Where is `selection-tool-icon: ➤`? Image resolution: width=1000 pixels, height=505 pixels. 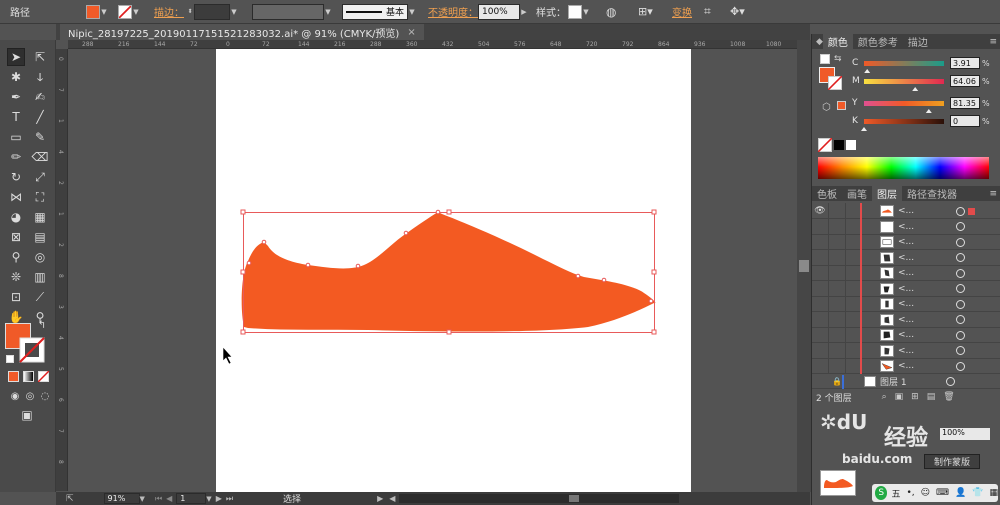
selection-tool-icon: ➤ is located at coordinates (16, 57).